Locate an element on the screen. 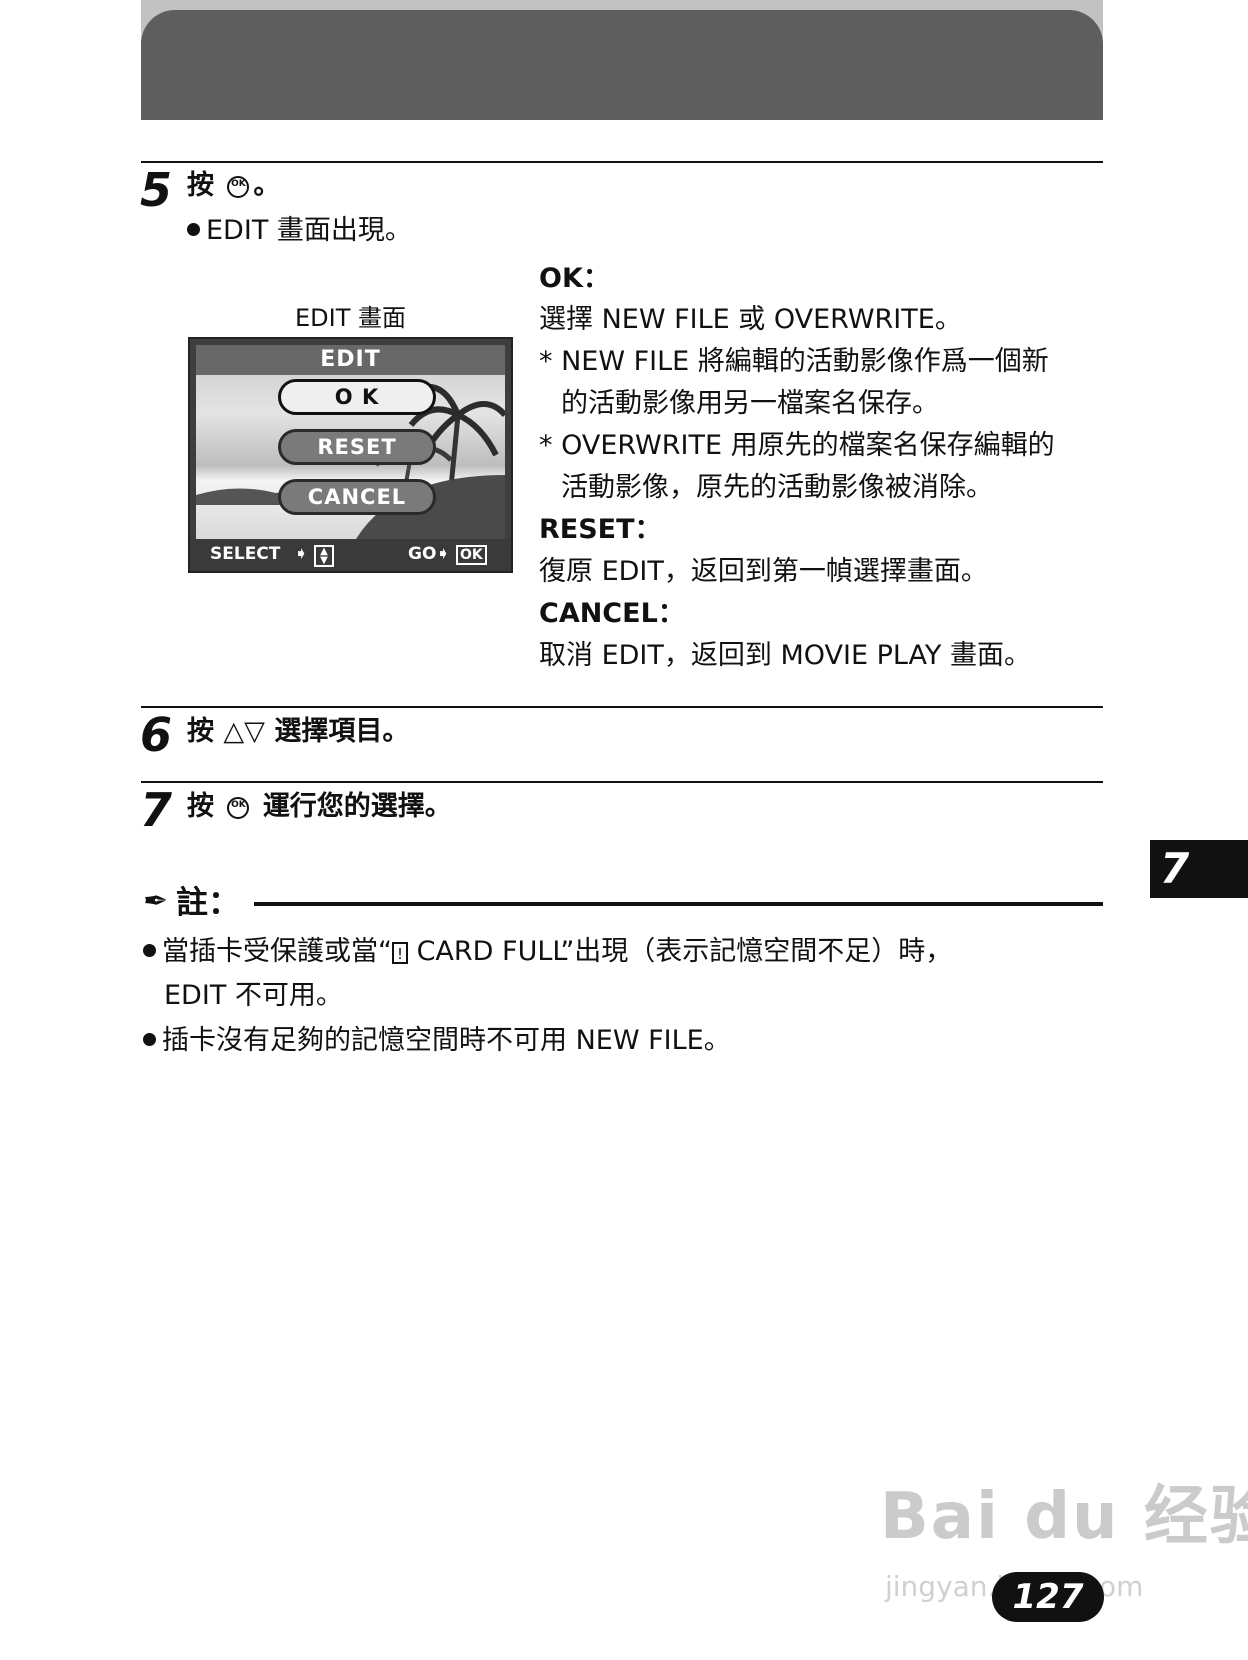 Image resolution: width=1248 pixels, height=1660 pixels. status-go-label: GO is located at coordinates (422, 554).